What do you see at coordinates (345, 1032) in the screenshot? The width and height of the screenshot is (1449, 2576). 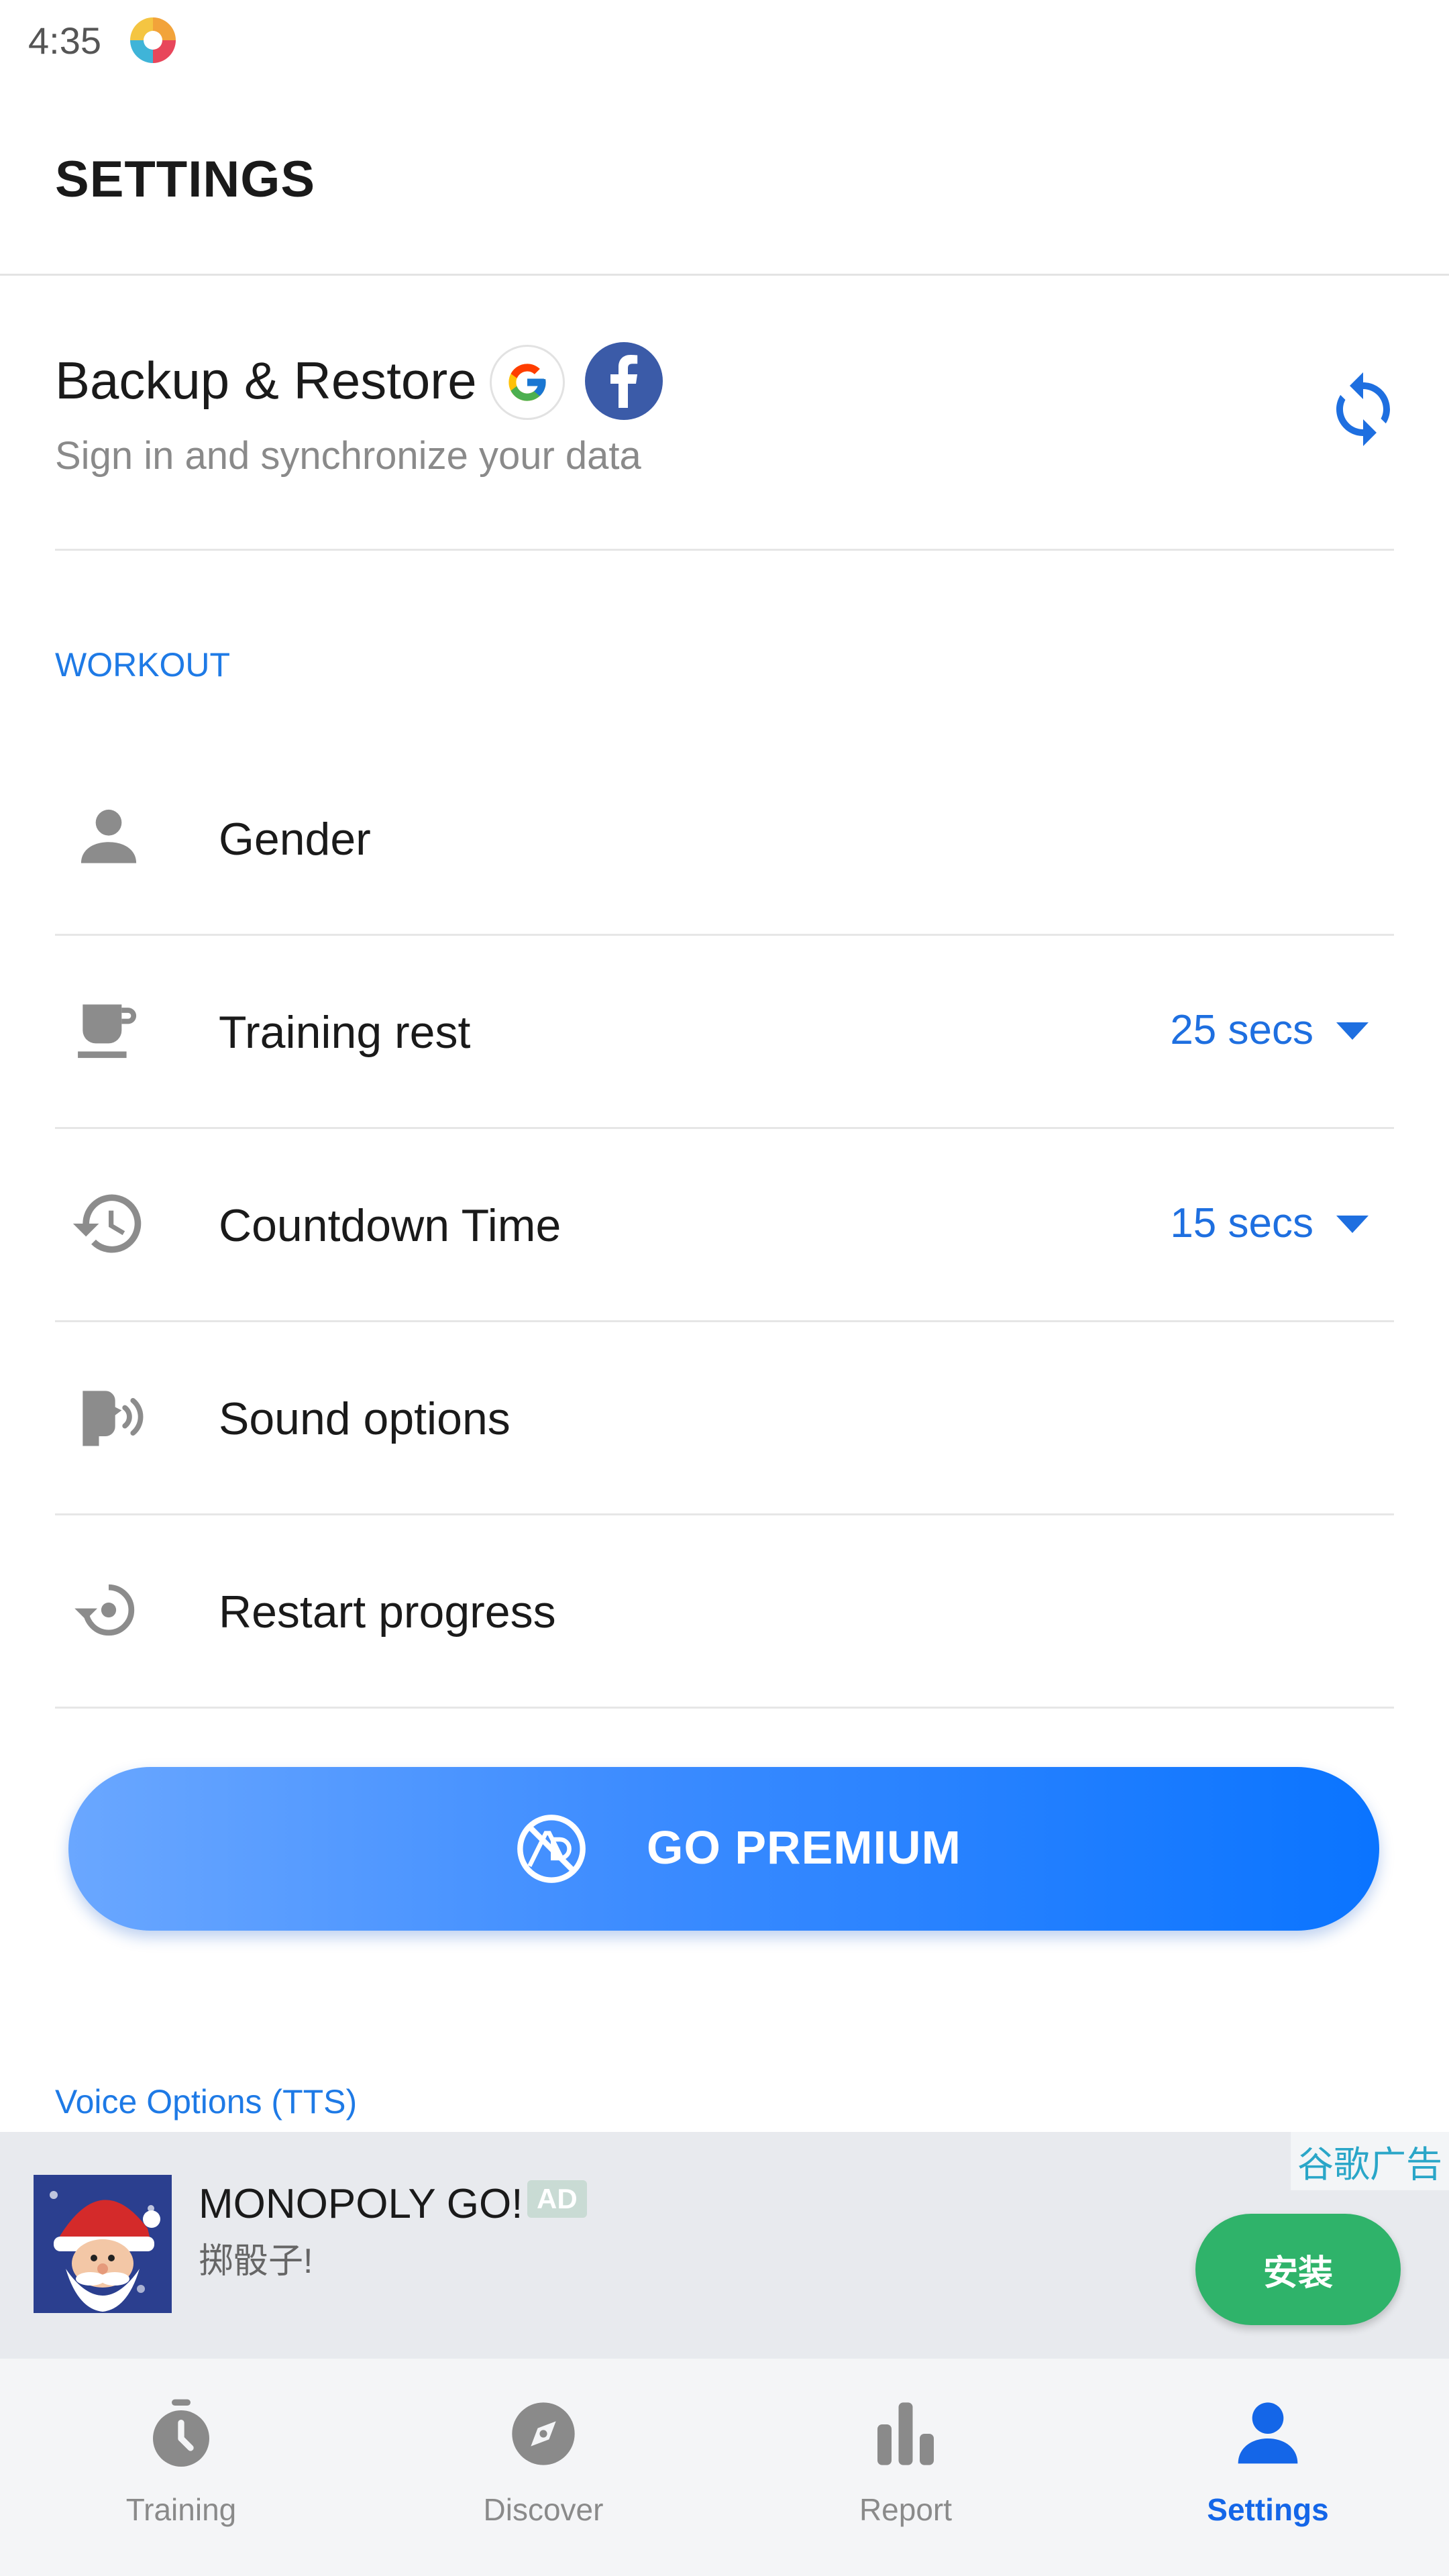 I see `training-rest-label: Training rest` at bounding box center [345, 1032].